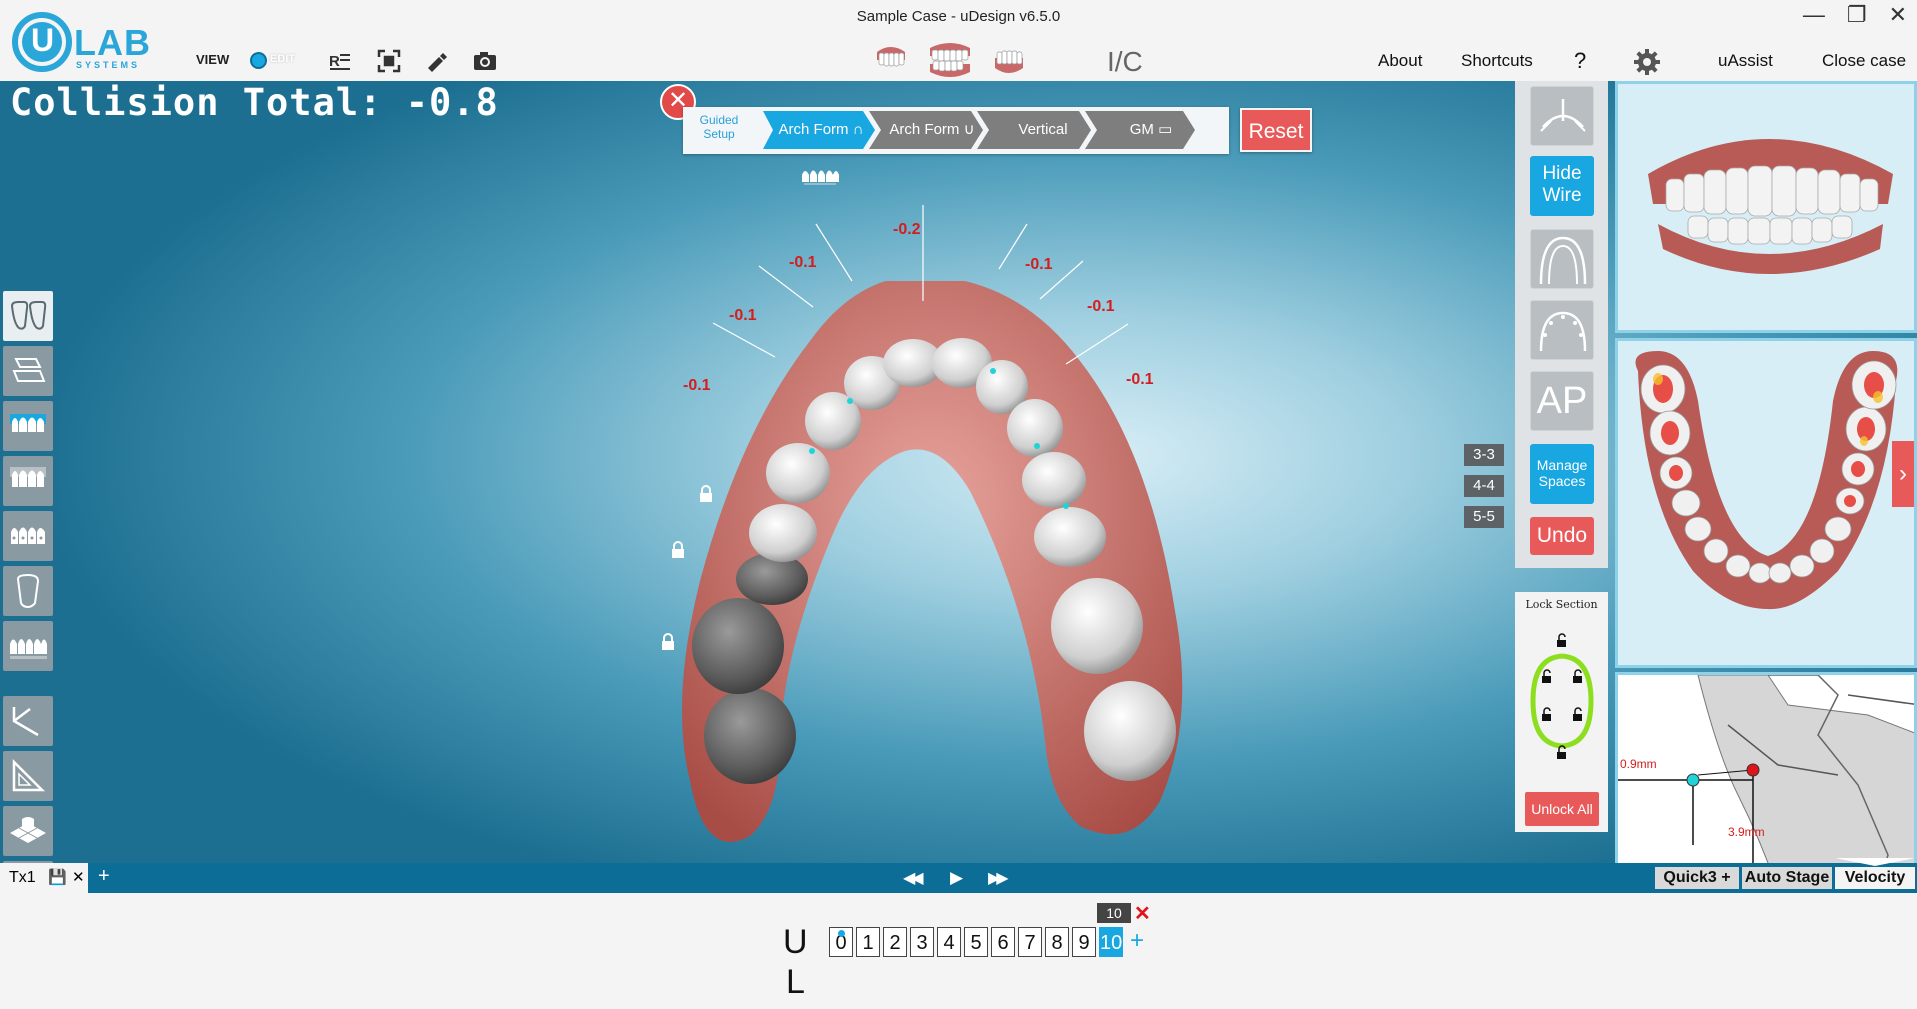 The image size is (1917, 1009). Describe the element at coordinates (1057, 942) in the screenshot. I see `stage-cell-8: 8` at that location.